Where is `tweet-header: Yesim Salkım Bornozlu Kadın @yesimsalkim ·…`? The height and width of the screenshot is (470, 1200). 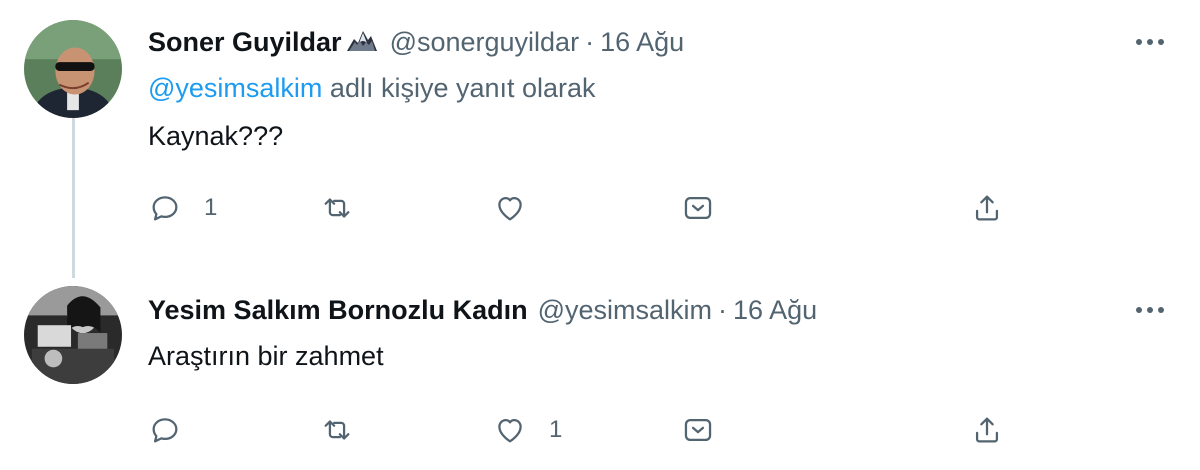 tweet-header: Yesim Salkım Bornozlu Kadın @yesimsalkim ·… is located at coordinates (482, 310).